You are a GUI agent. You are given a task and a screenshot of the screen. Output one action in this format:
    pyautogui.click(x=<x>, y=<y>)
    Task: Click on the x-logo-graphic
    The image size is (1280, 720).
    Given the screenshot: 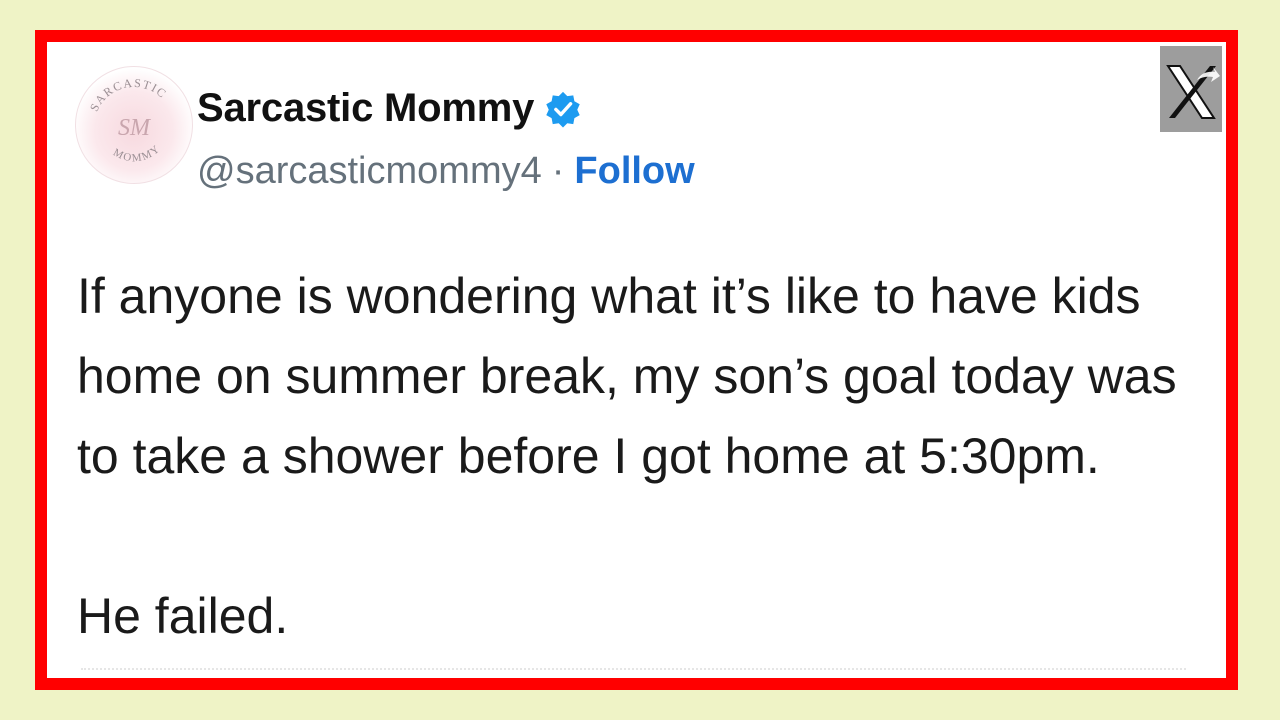 What is the action you would take?
    pyautogui.click(x=1191, y=89)
    